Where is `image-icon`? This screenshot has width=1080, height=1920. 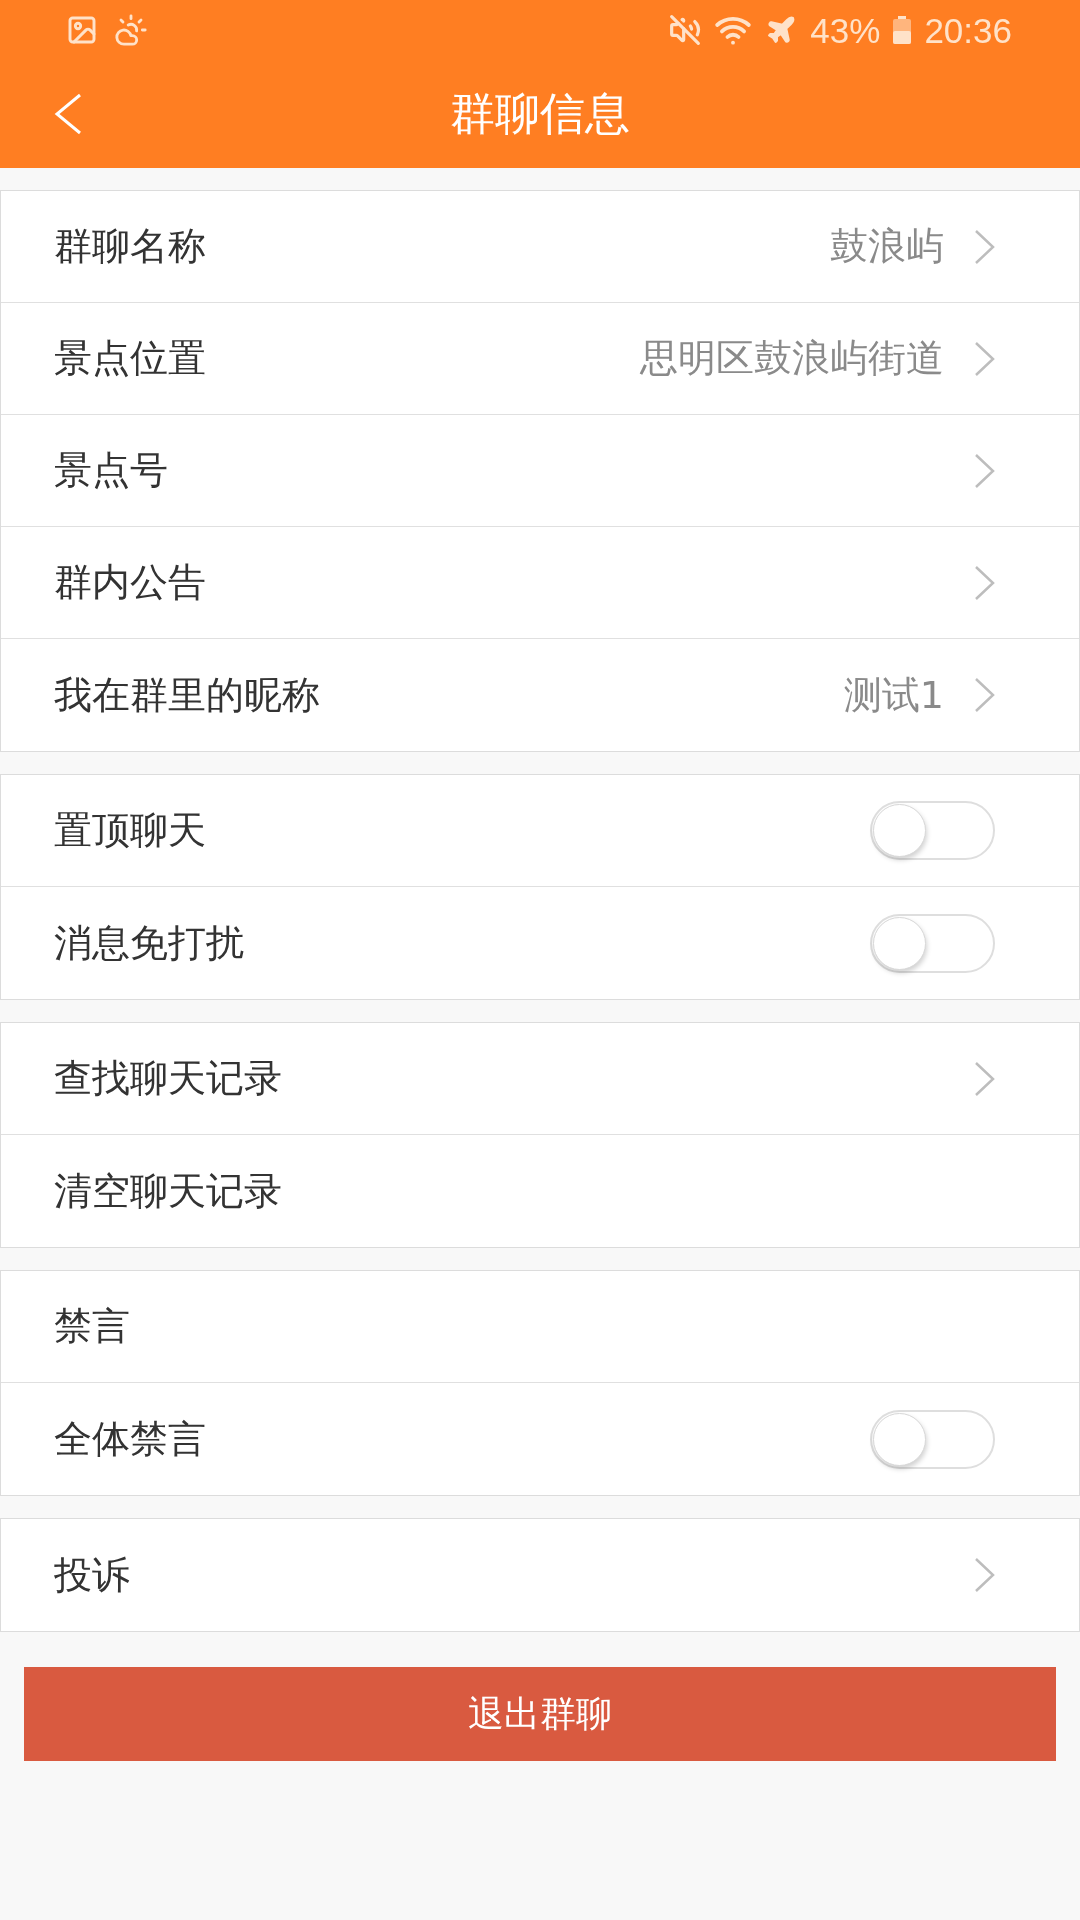 image-icon is located at coordinates (82, 30).